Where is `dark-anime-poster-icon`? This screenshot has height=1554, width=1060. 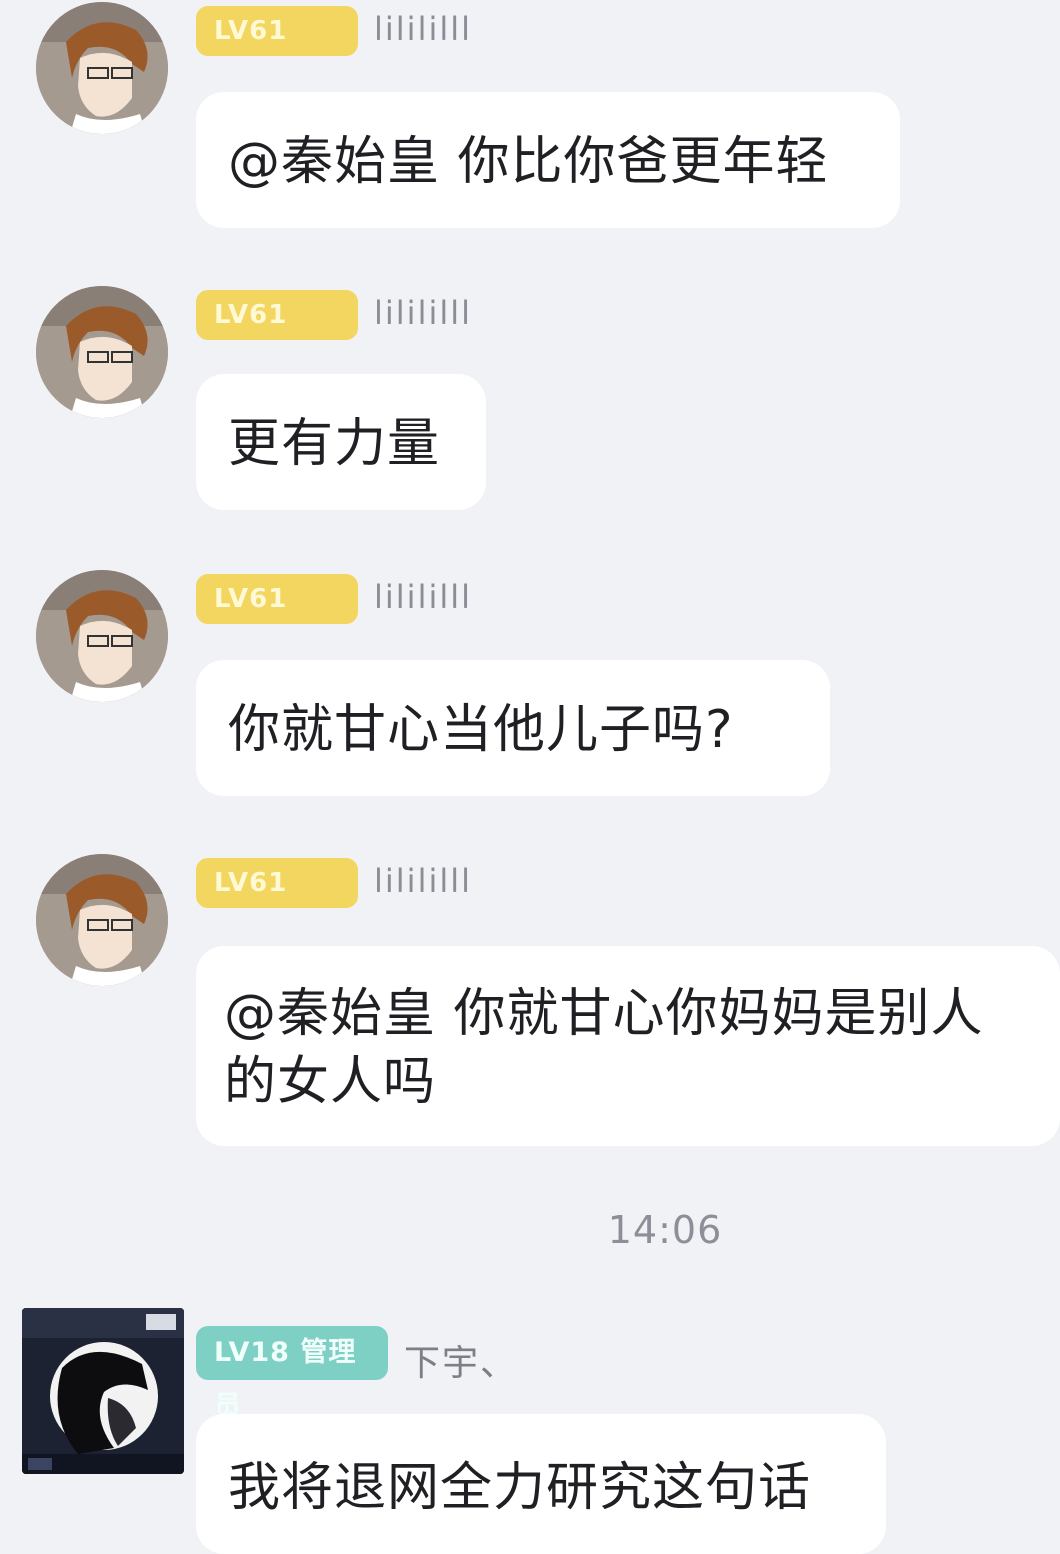 dark-anime-poster-icon is located at coordinates (103, 1391).